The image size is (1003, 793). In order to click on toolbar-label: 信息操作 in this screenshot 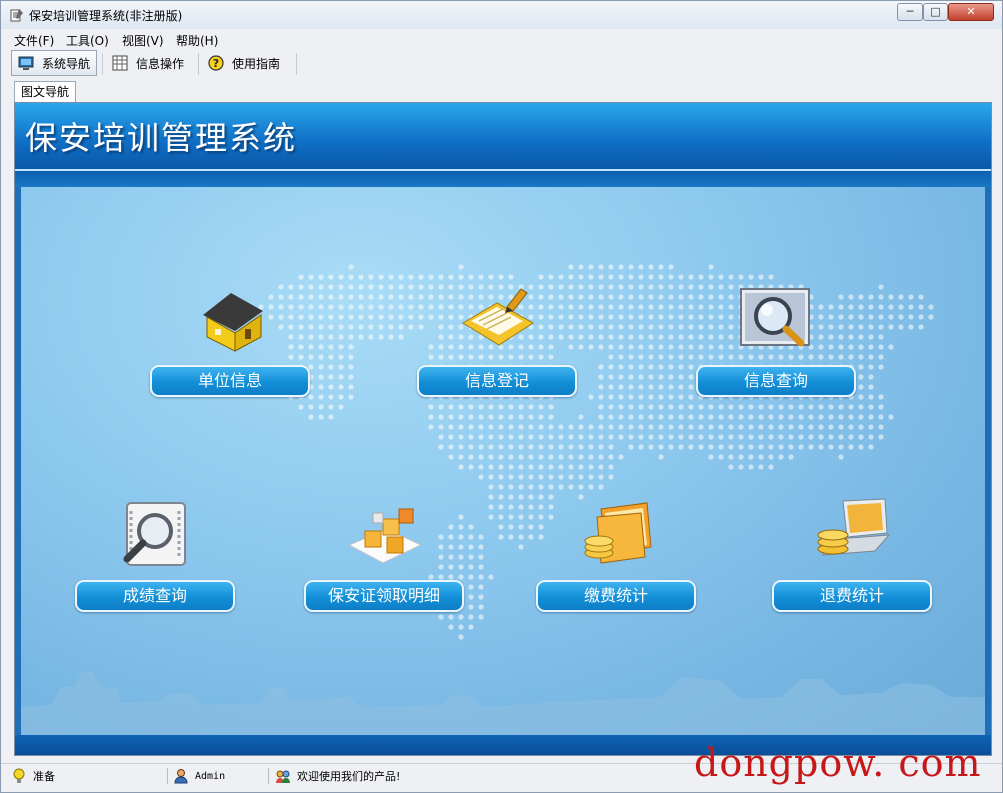, I will do `click(160, 63)`.